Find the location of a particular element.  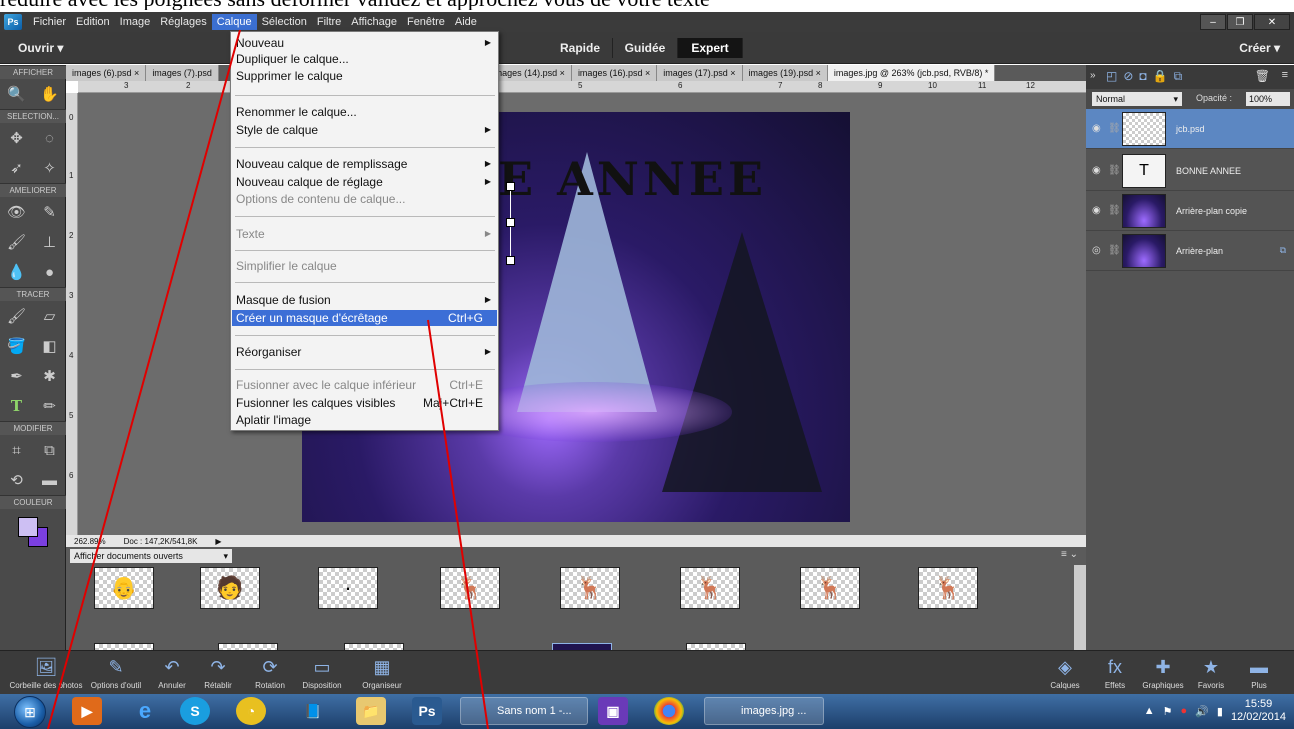

paint-bucket-icon: 🪣 is located at coordinates (17, 346).